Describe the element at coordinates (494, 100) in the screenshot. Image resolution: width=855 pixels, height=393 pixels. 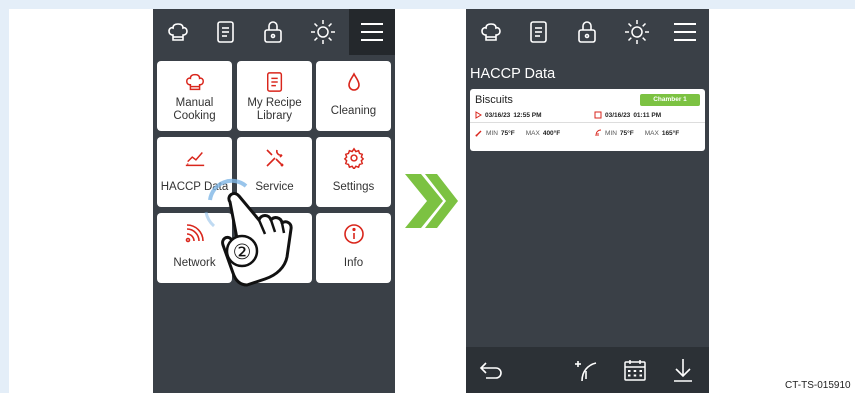
I see `record-name: Biscuits` at that location.